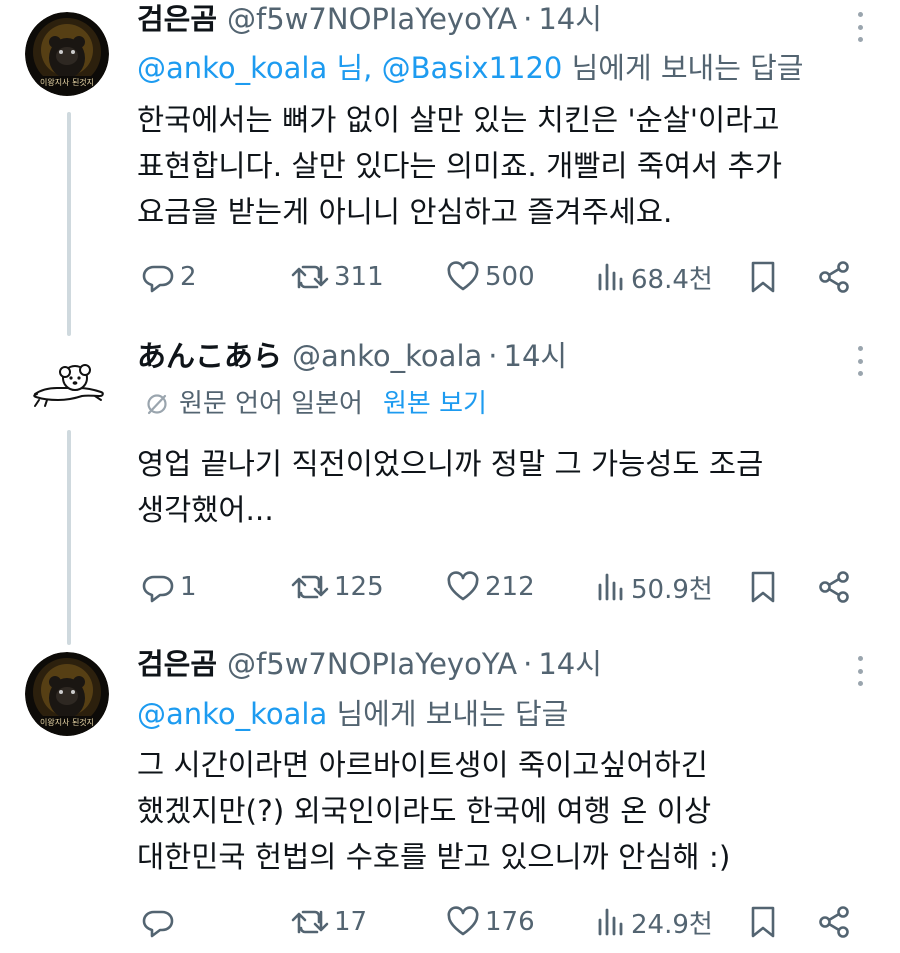  Describe the element at coordinates (387, 356) in the screenshot. I see `user-handle: @anko_koala` at that location.